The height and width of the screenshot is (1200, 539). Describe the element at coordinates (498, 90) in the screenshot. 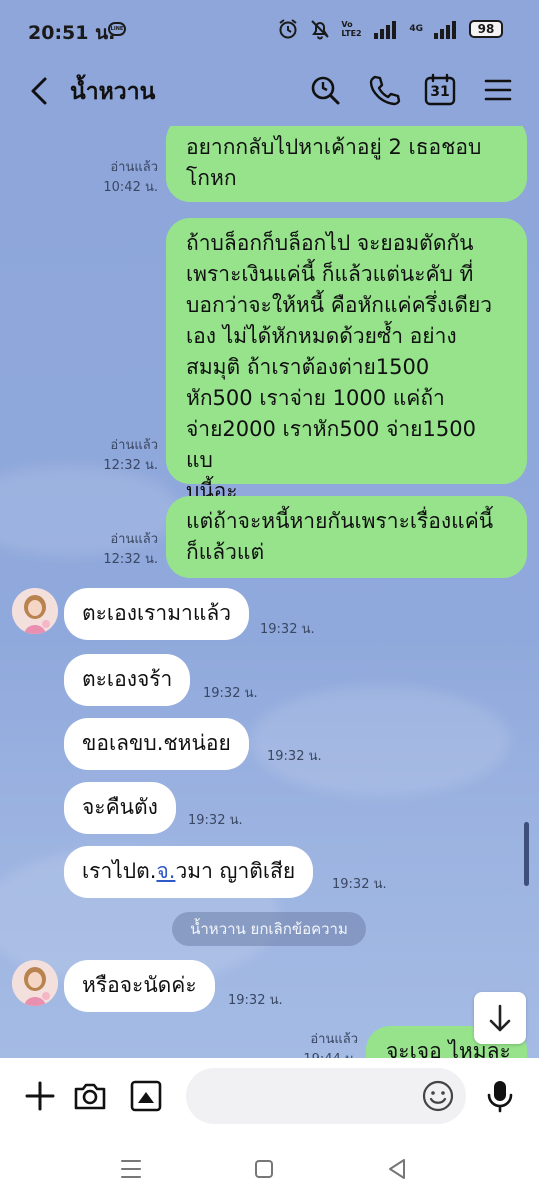

I see `hamburger-menu-icon` at that location.